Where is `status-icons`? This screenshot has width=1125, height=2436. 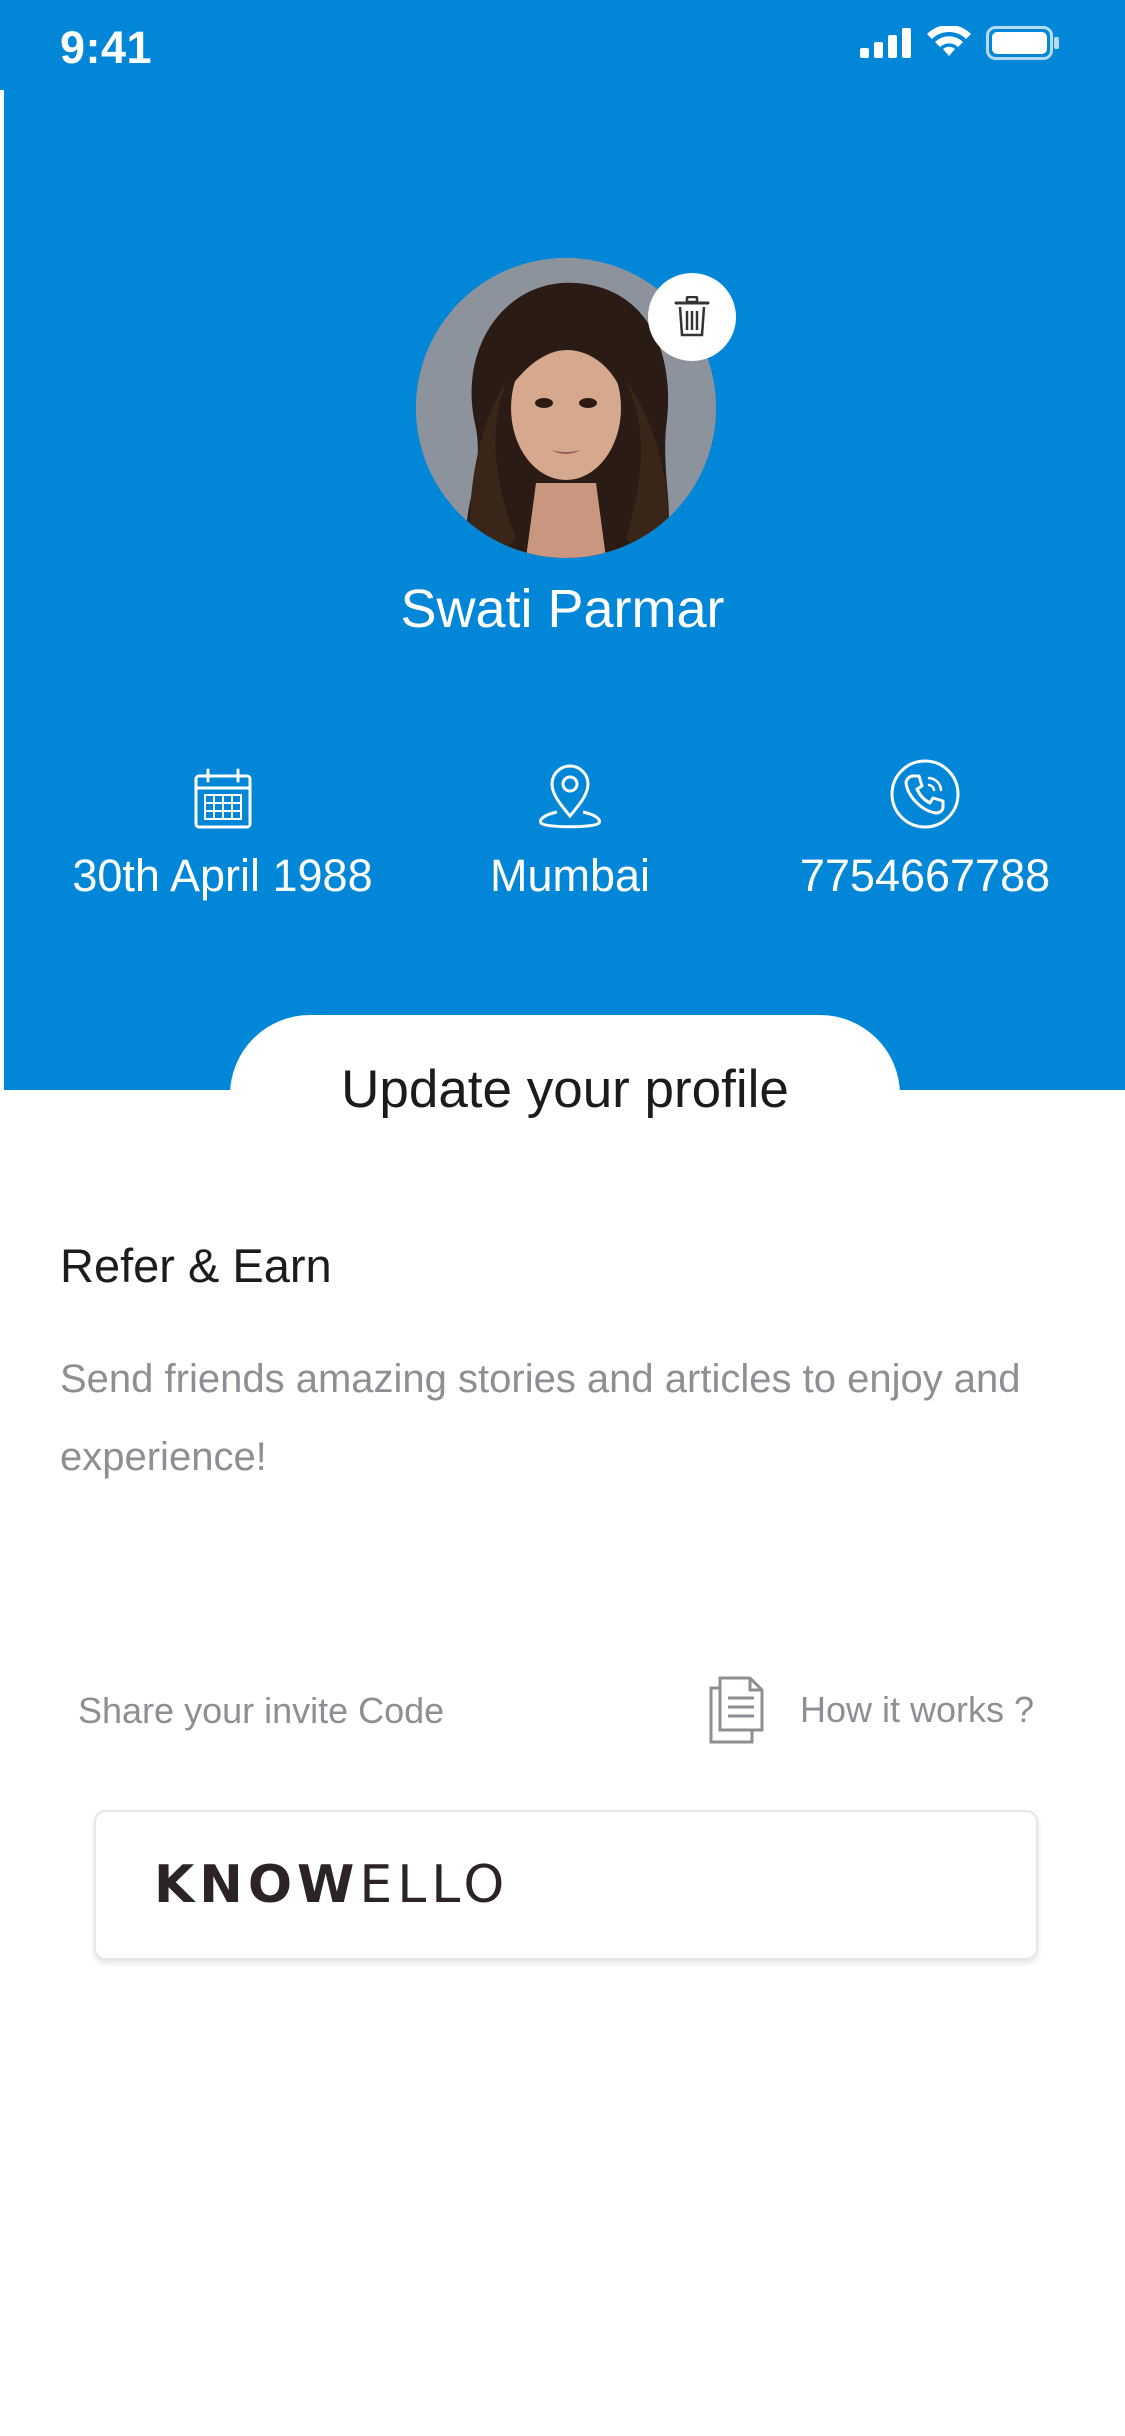 status-icons is located at coordinates (960, 43).